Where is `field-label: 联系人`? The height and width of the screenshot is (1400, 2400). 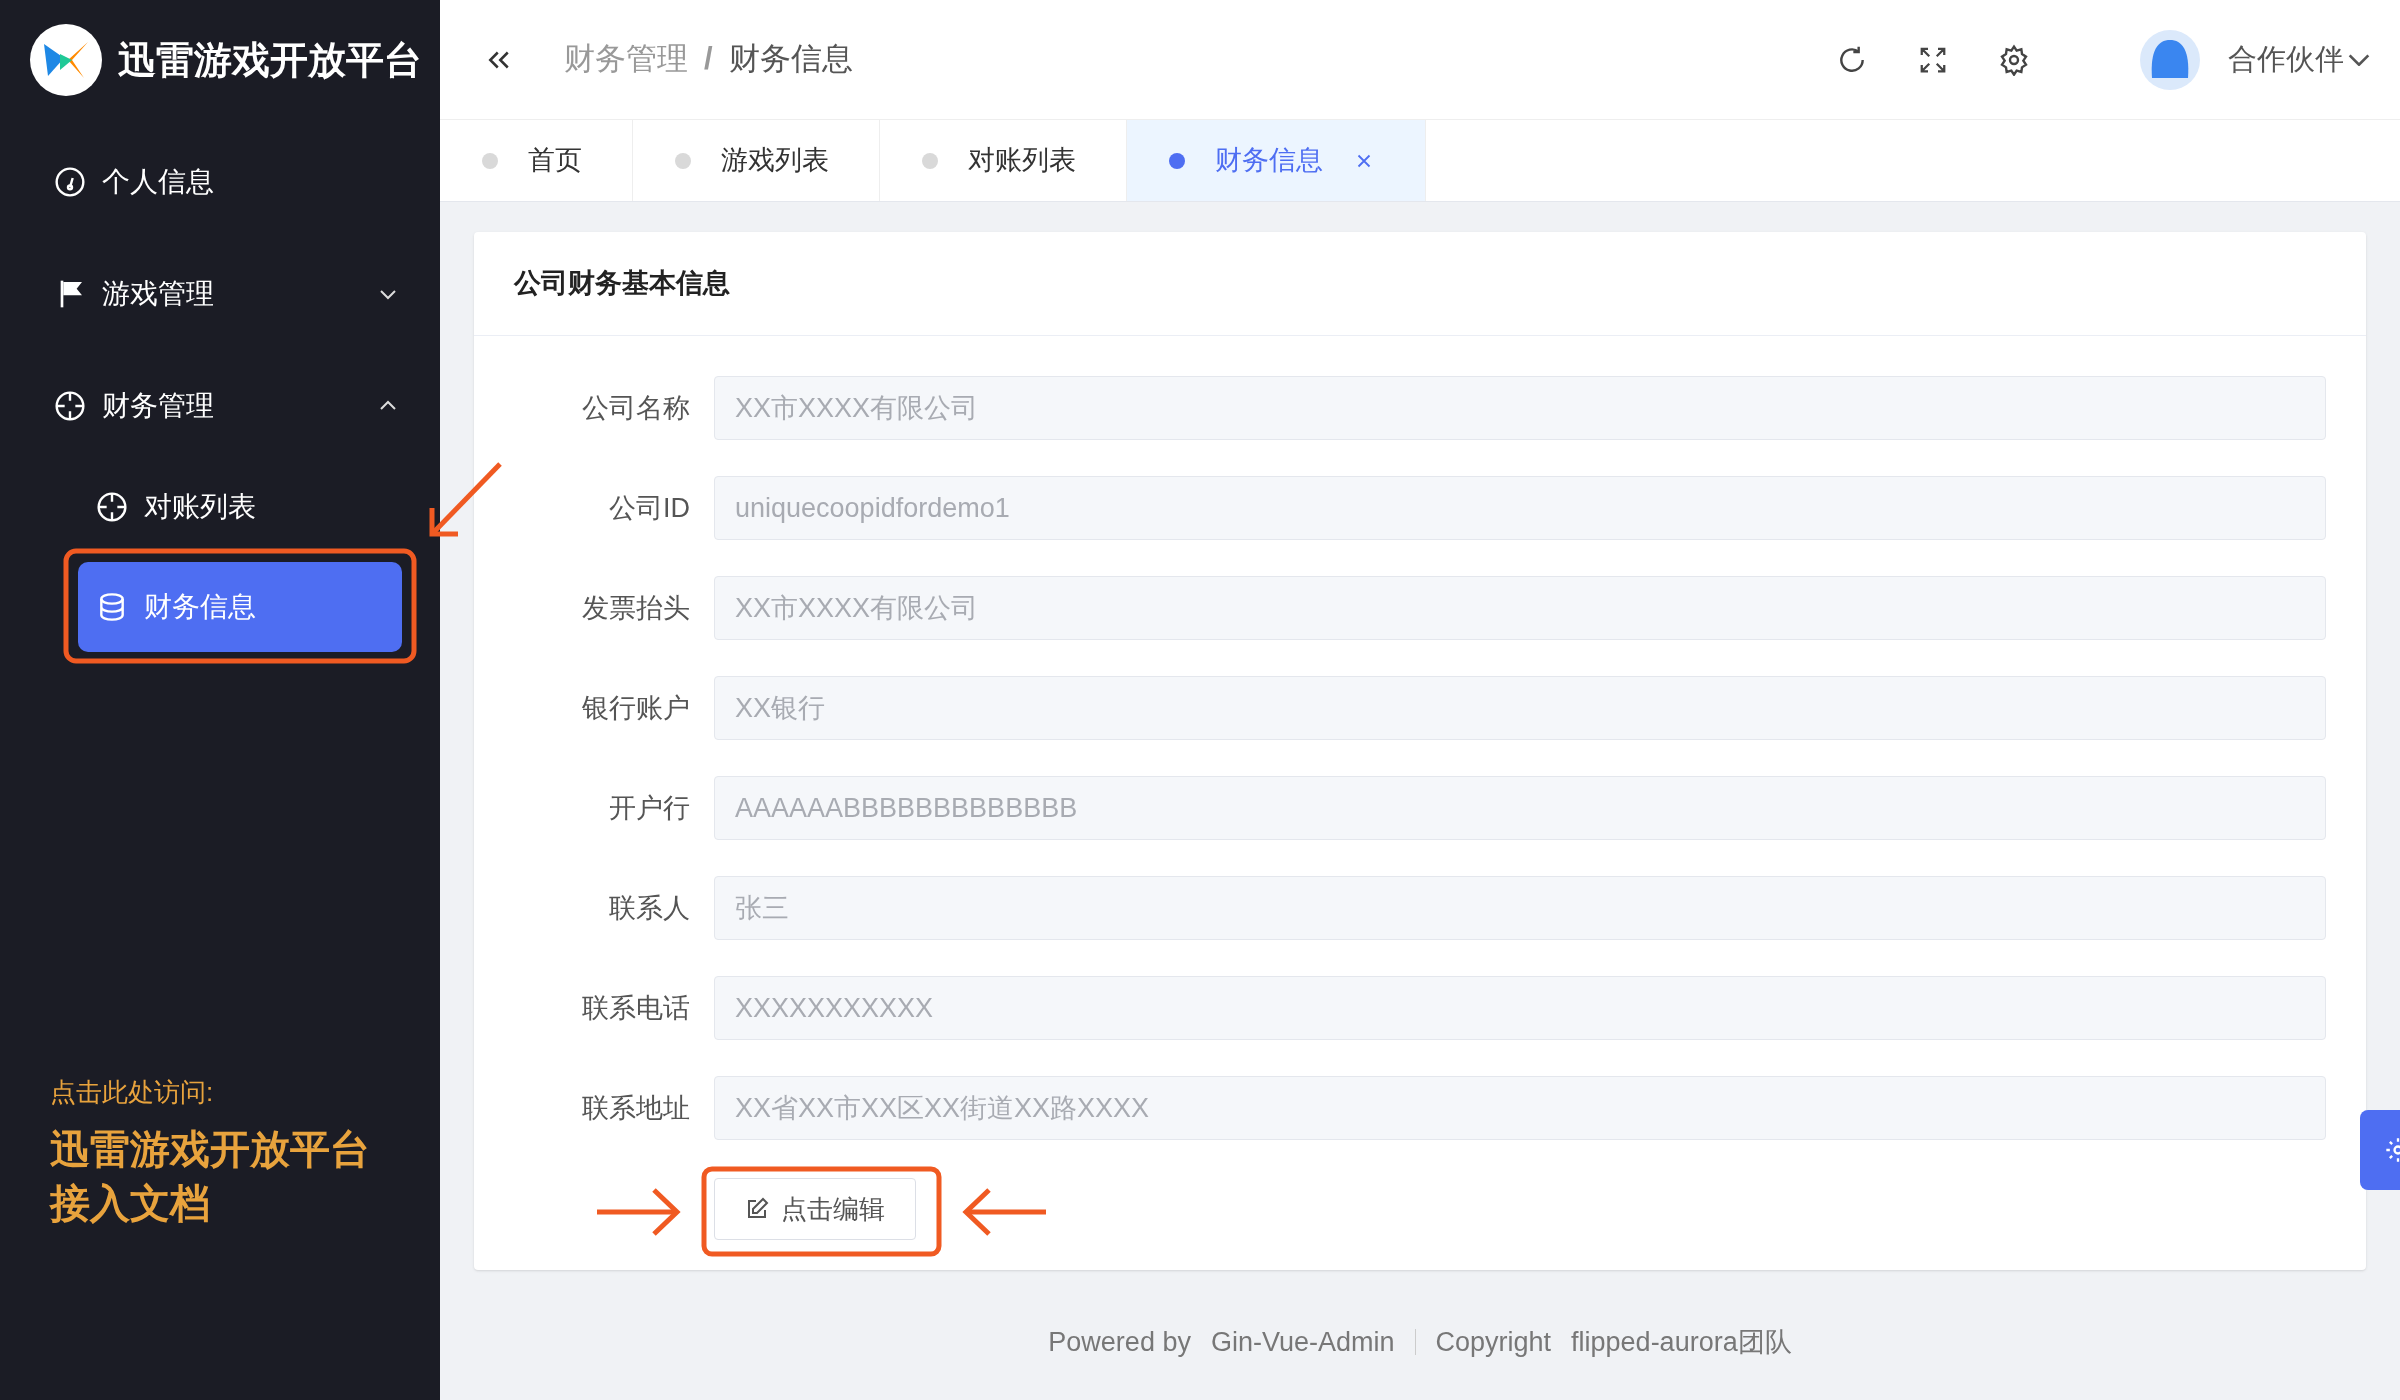
field-label: 联系人 is located at coordinates (649, 908).